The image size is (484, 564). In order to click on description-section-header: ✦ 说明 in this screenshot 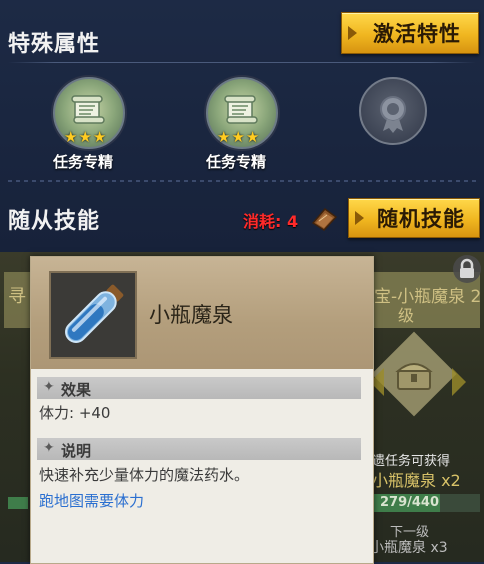, I will do `click(199, 449)`.